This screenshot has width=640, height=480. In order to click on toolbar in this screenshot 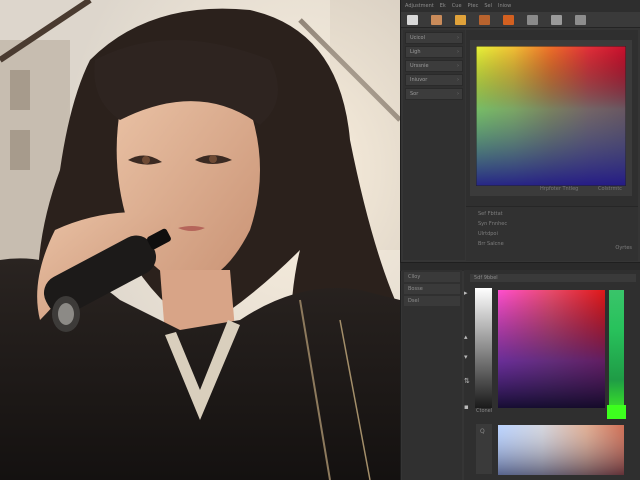, I will do `click(520, 20)`.